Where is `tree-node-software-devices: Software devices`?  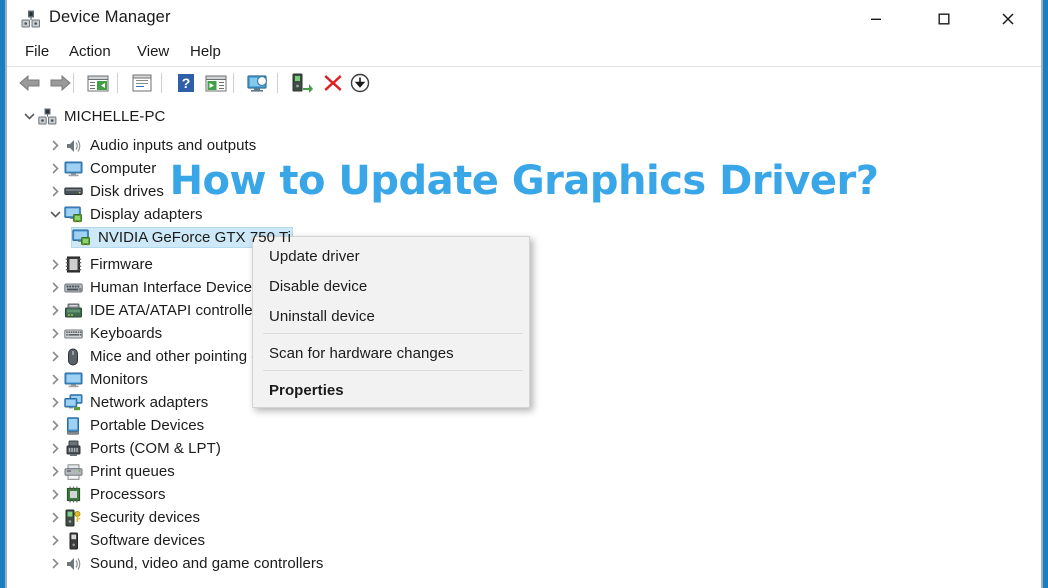
tree-node-software-devices: Software devices is located at coordinates (524, 540).